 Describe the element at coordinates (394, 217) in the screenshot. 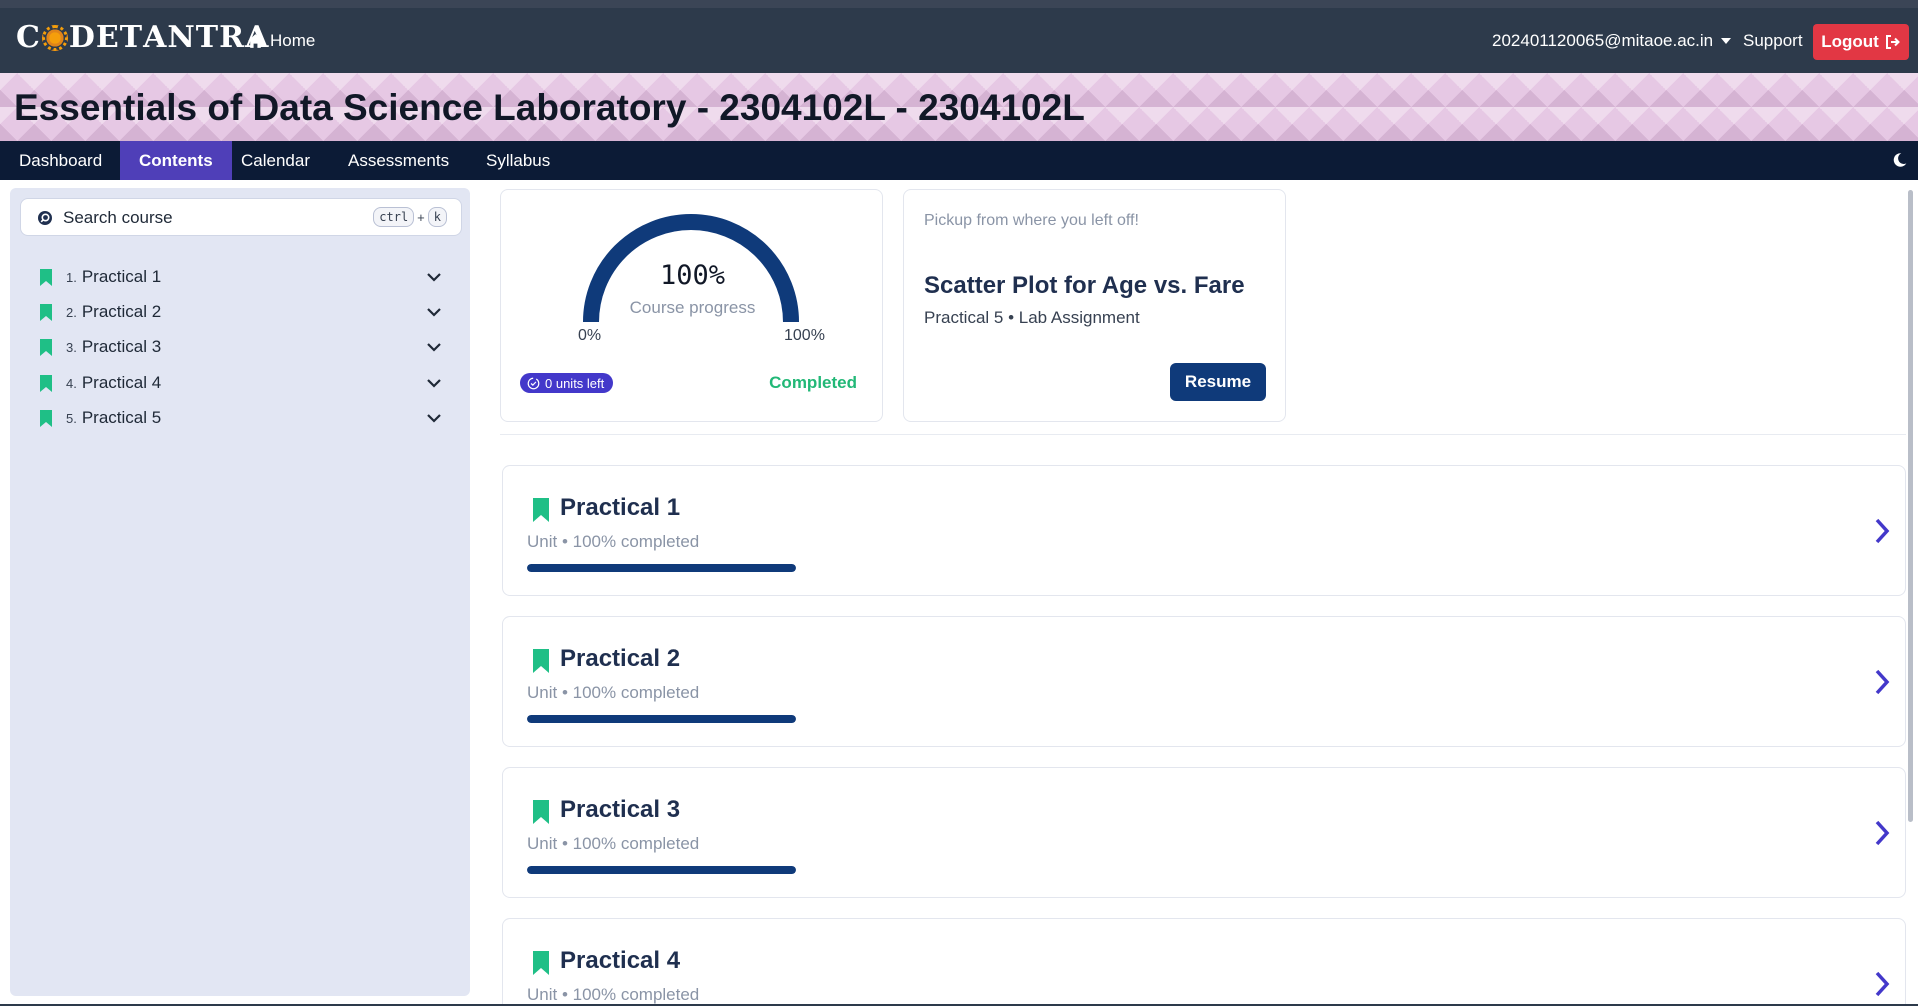

I see `kbd-ctrl: ctrl` at that location.